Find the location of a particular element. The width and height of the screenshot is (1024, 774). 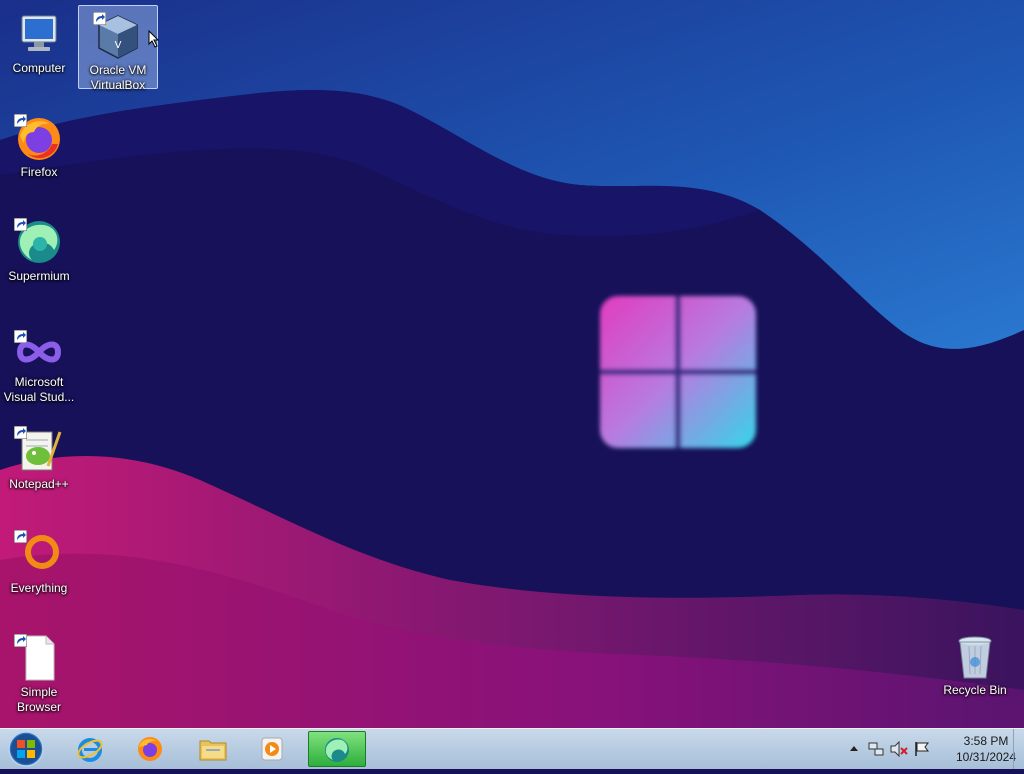

desktop-icon-notepadpp: Notepad++ is located at coordinates (39, 456).